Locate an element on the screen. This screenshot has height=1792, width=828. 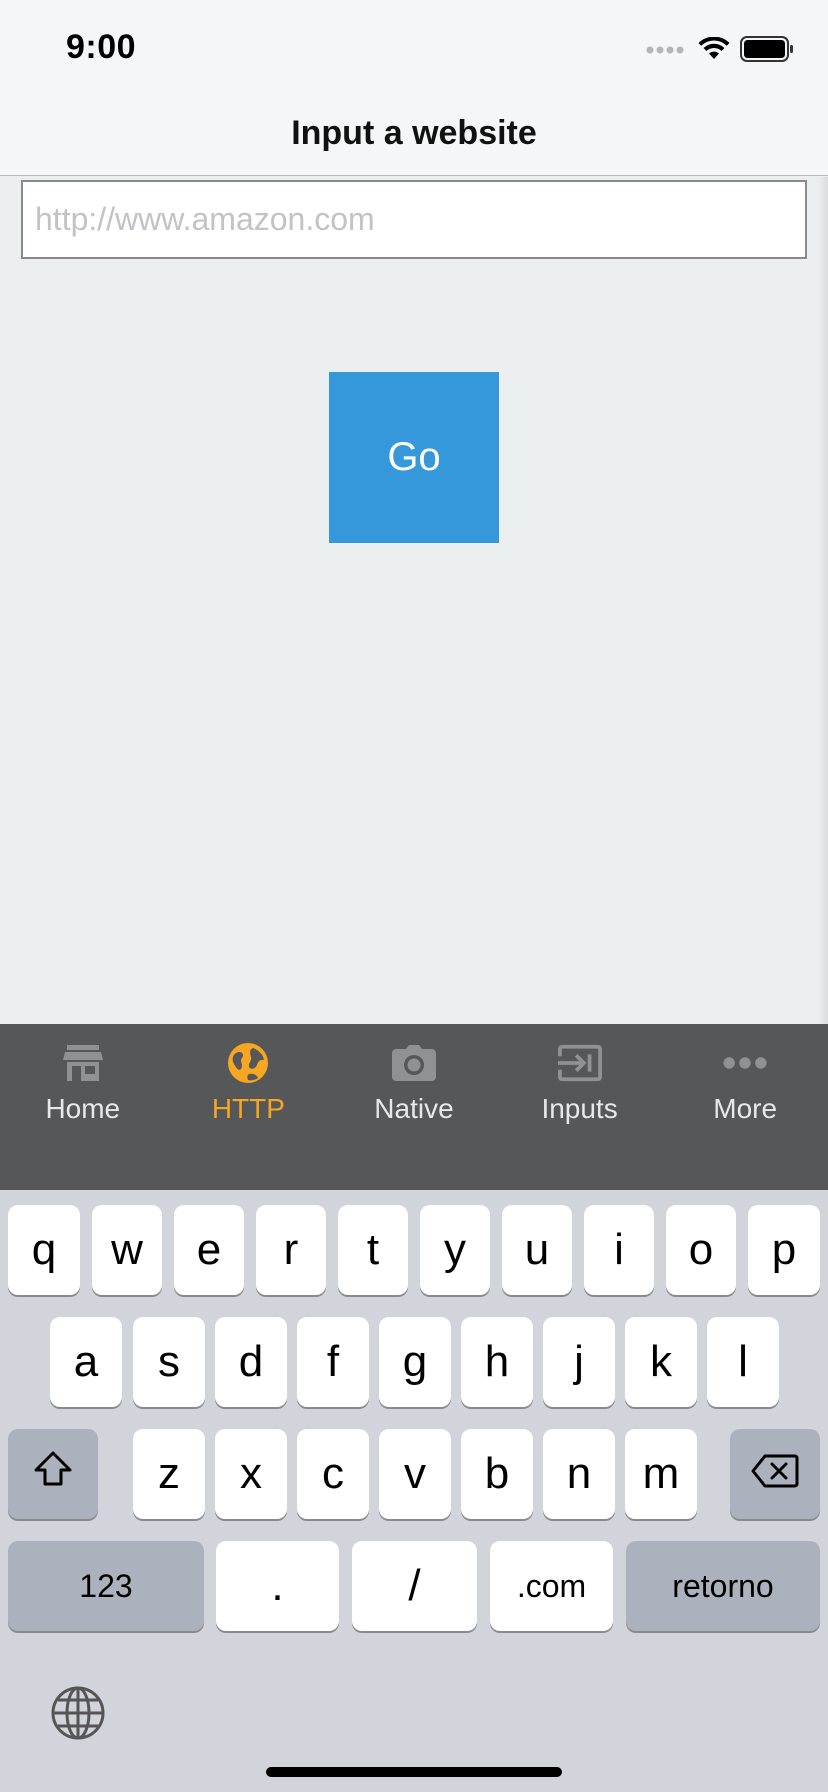
tab-label: Home is located at coordinates (83, 1108).